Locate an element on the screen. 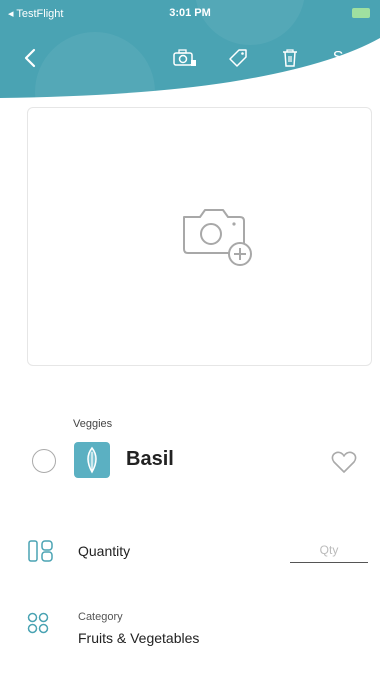  leaf-icon is located at coordinates (92, 460).